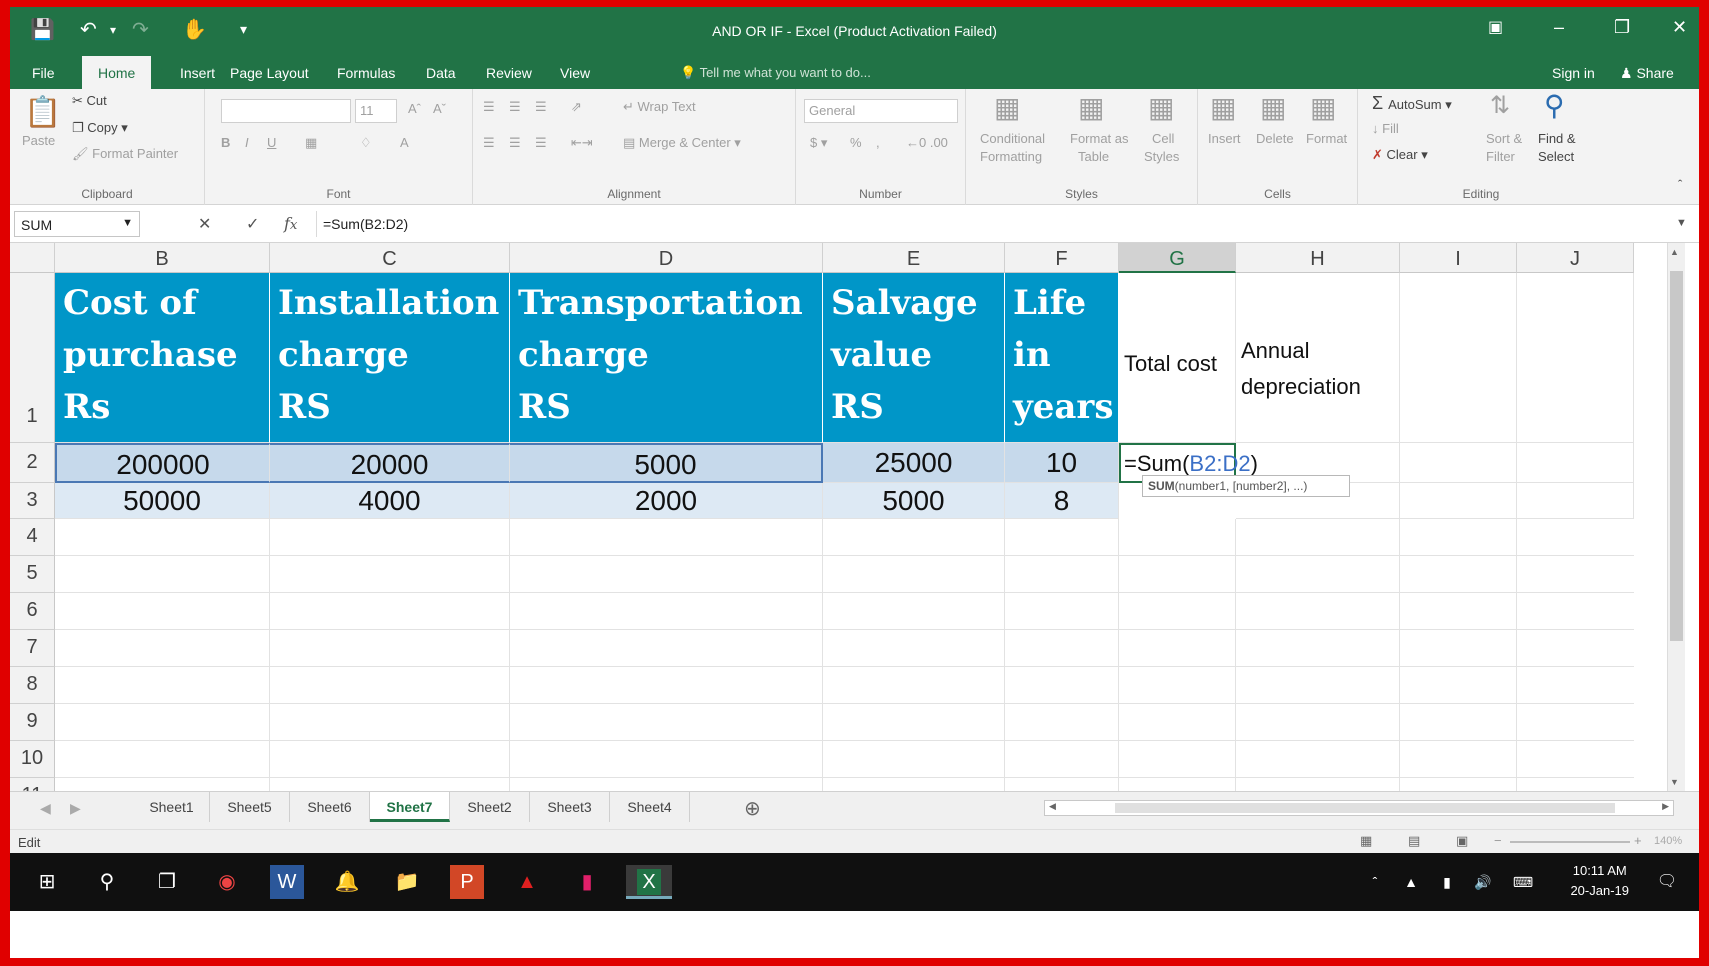  I want to click on sheet-tab-sheet7: Sheet7, so click(410, 807).